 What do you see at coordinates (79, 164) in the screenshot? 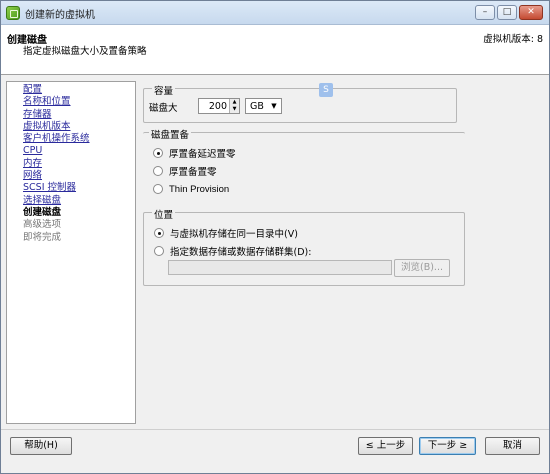
I see `nav-step: 内存` at bounding box center [79, 164].